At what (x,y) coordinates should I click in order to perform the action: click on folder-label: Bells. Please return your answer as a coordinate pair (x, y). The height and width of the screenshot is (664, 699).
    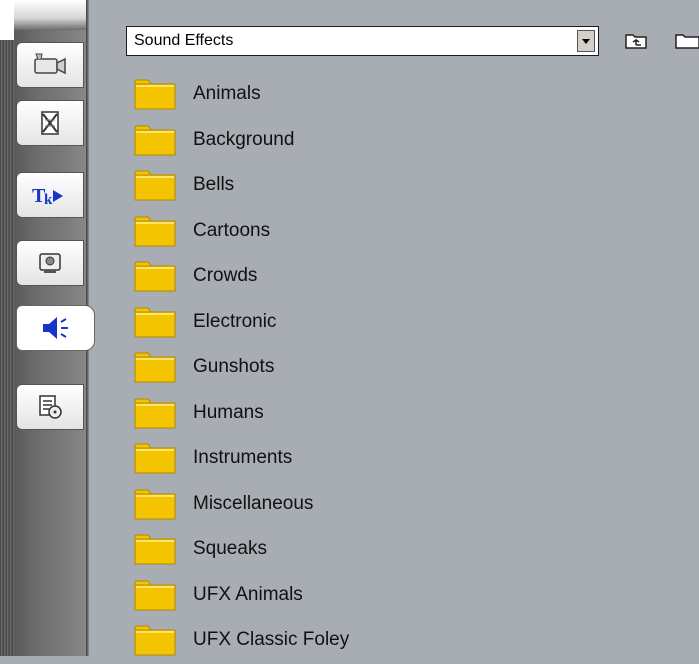
    Looking at the image, I should click on (214, 184).